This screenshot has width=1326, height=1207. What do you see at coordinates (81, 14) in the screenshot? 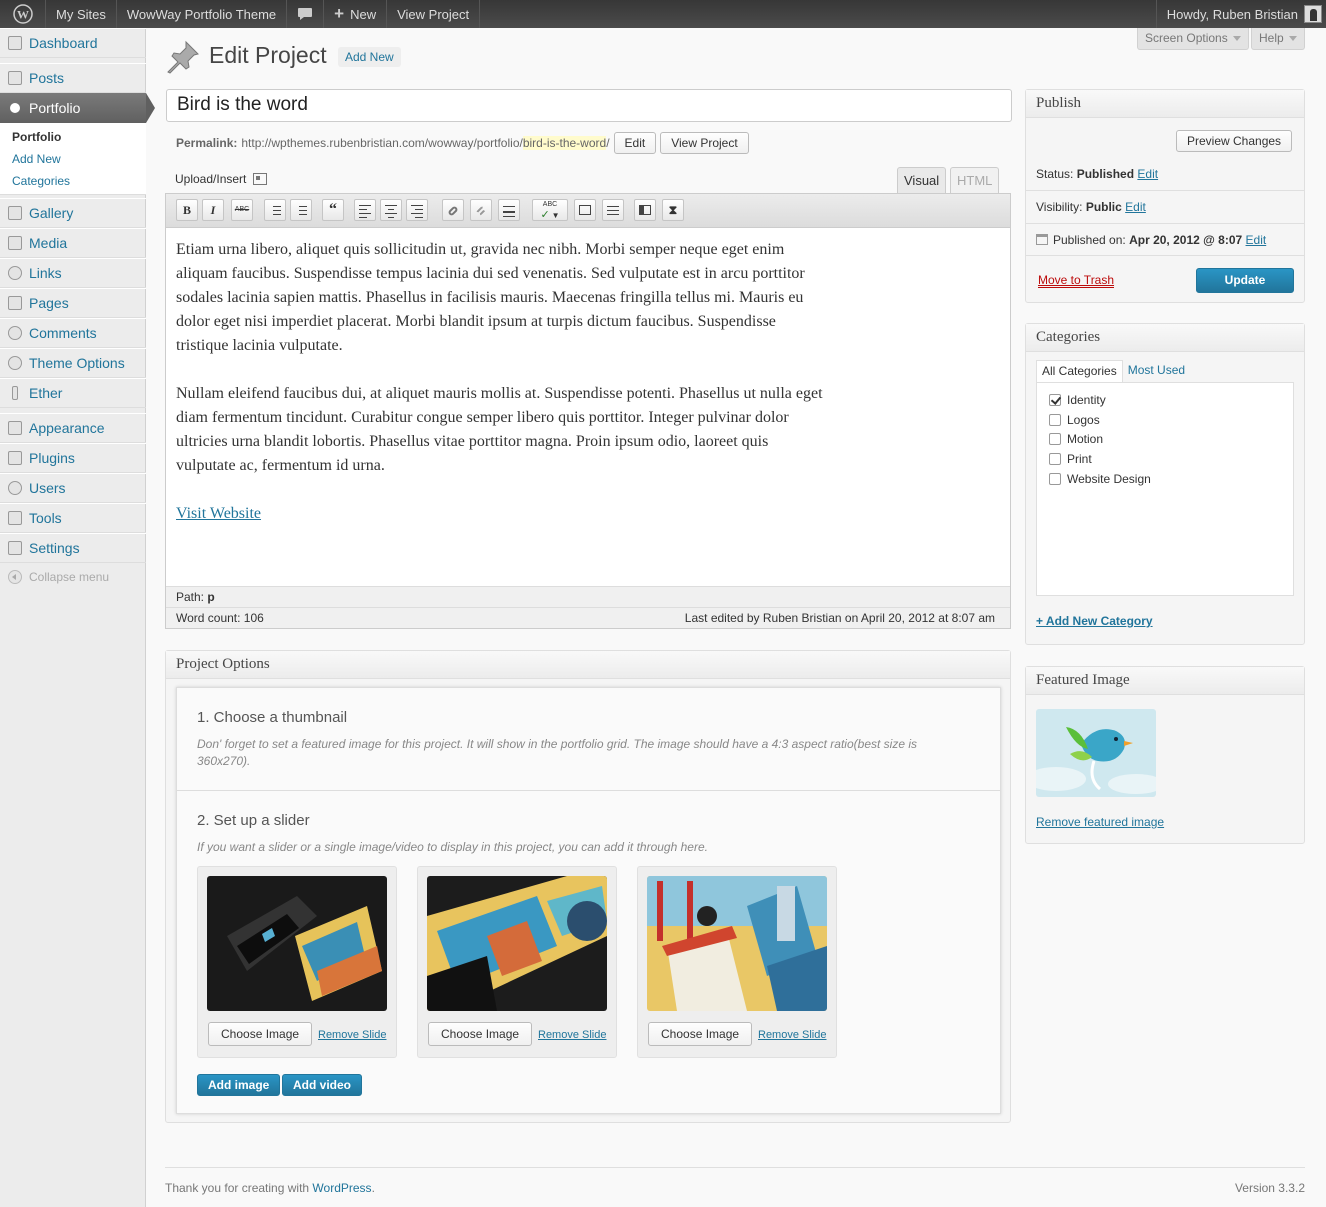
I see `my-sites-link: My Sites` at bounding box center [81, 14].